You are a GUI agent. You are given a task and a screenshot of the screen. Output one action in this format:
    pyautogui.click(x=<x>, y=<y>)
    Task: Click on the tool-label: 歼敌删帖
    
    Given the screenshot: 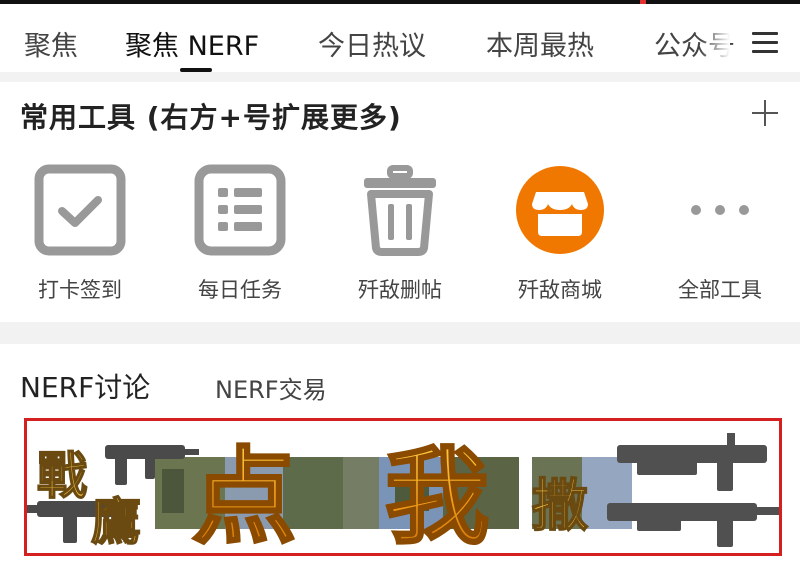 What is the action you would take?
    pyautogui.click(x=400, y=290)
    